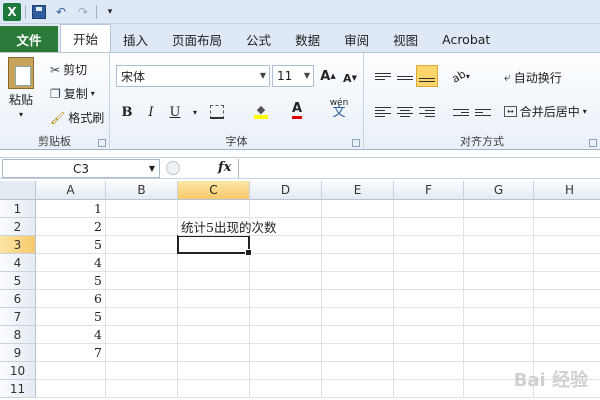 The height and width of the screenshot is (400, 600). Describe the element at coordinates (567, 227) in the screenshot. I see `cell-h2` at that location.